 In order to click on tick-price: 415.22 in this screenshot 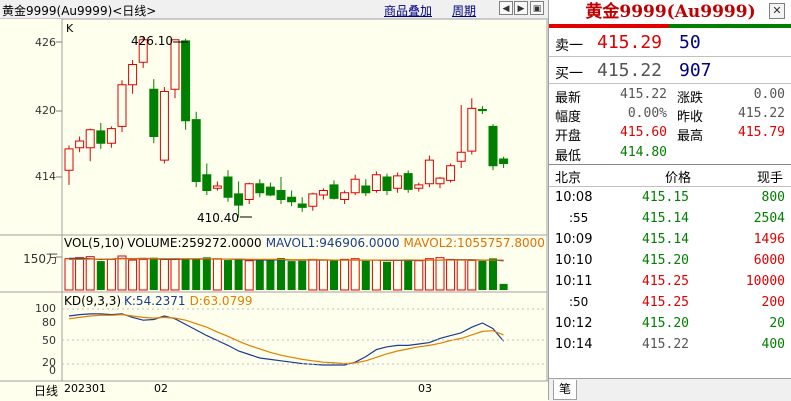, I will do `click(665, 344)`.